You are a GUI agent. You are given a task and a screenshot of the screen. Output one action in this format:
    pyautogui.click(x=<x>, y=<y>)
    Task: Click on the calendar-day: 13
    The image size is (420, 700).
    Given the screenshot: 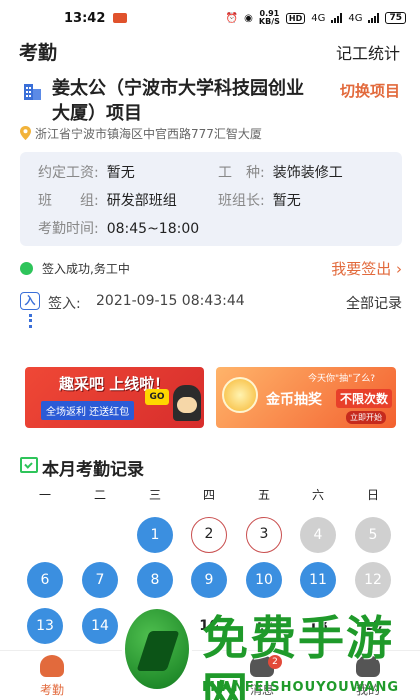 What is the action you would take?
    pyautogui.click(x=45, y=626)
    